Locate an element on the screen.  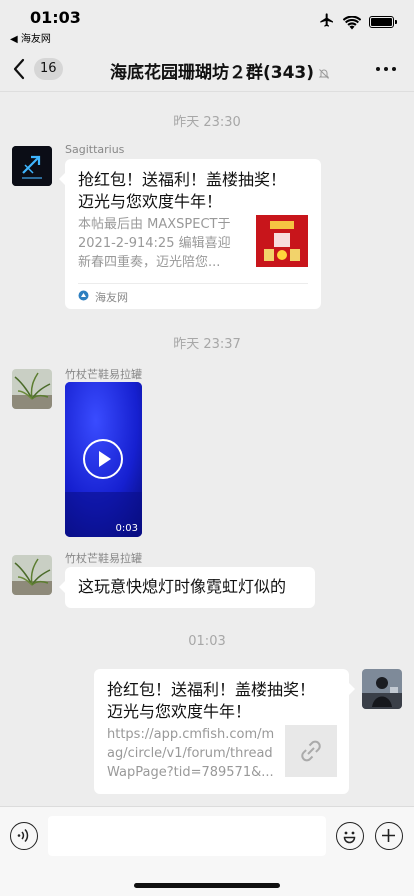
status-icons is located at coordinates (358, 22).